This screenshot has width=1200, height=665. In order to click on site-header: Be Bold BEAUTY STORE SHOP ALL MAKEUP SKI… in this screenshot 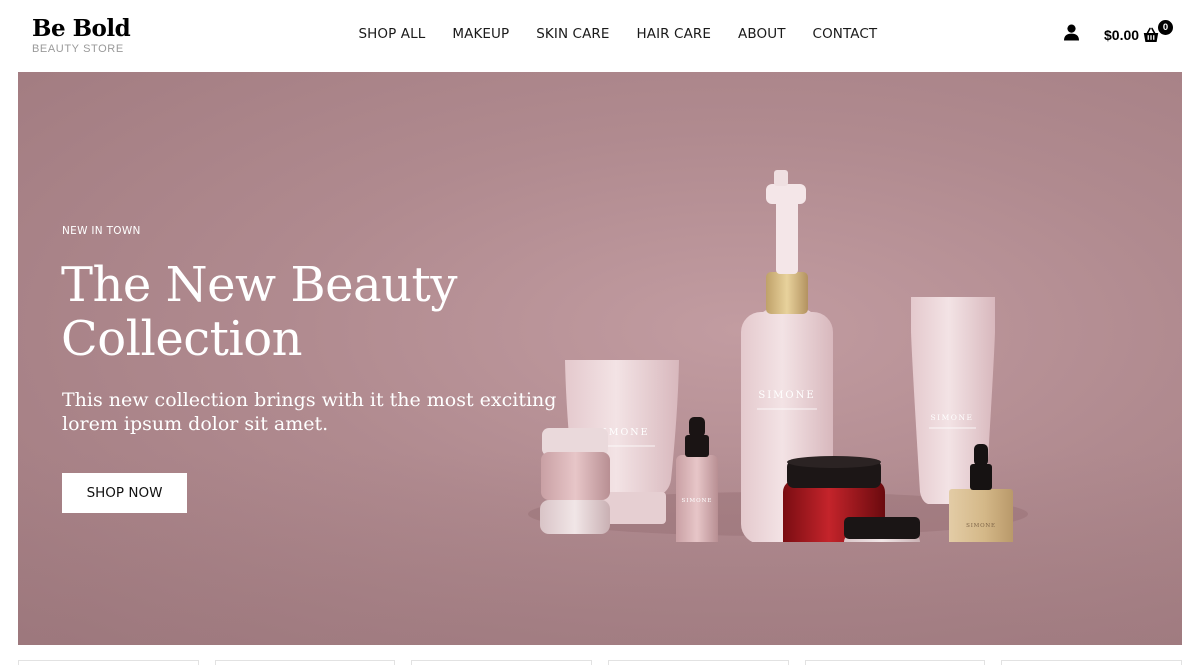, I will do `click(600, 36)`.